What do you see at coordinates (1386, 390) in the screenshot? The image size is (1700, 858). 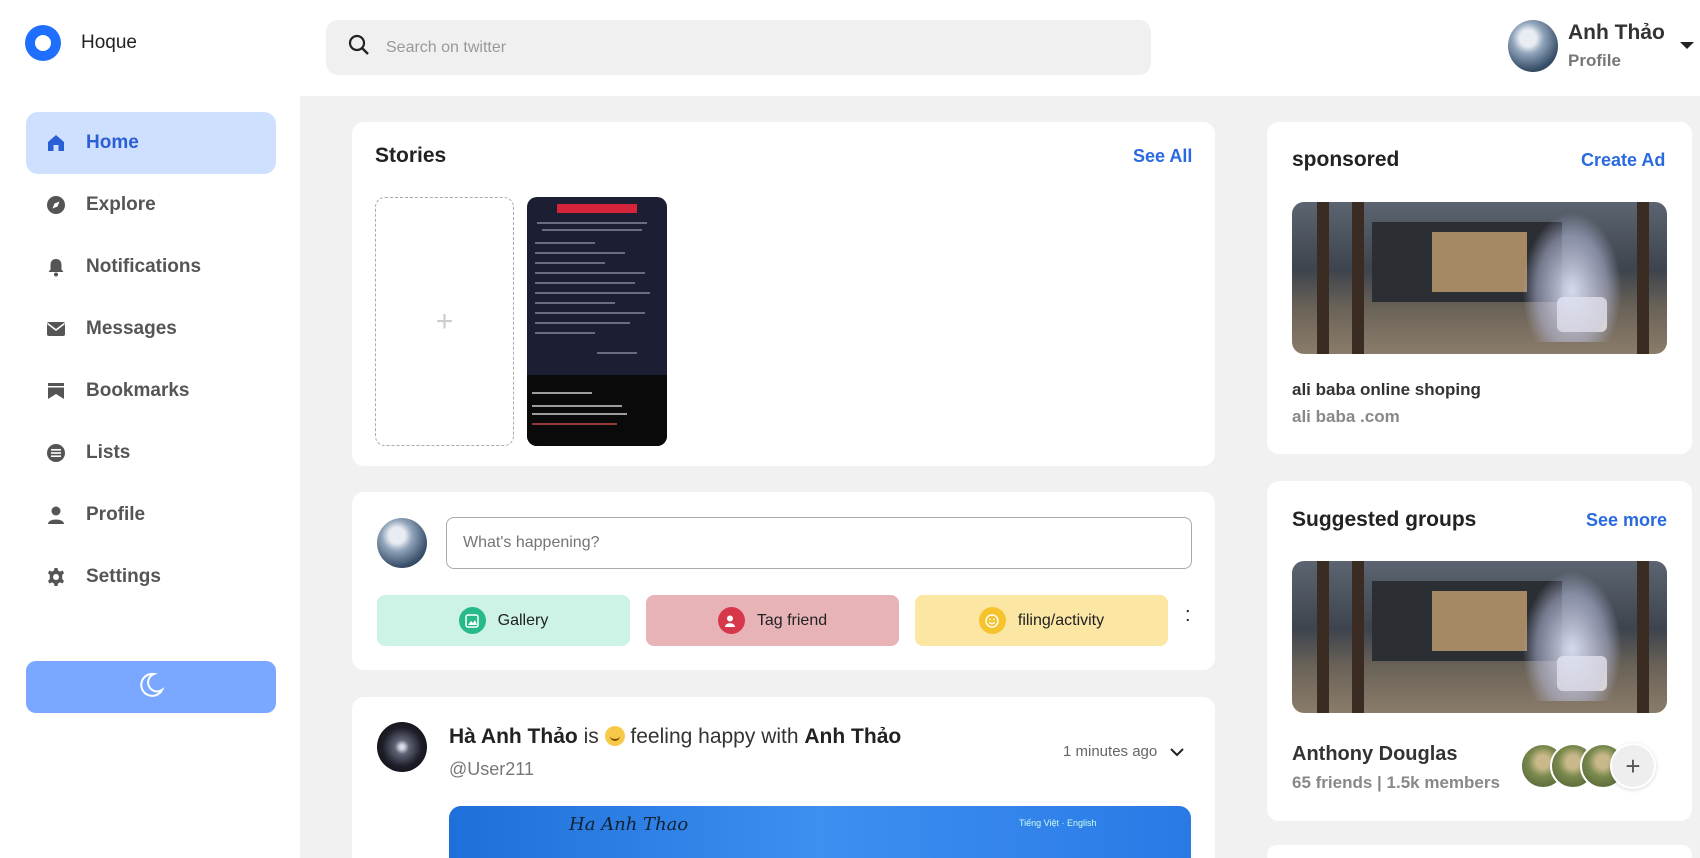 I see `ad-title: ali baba online shoping` at bounding box center [1386, 390].